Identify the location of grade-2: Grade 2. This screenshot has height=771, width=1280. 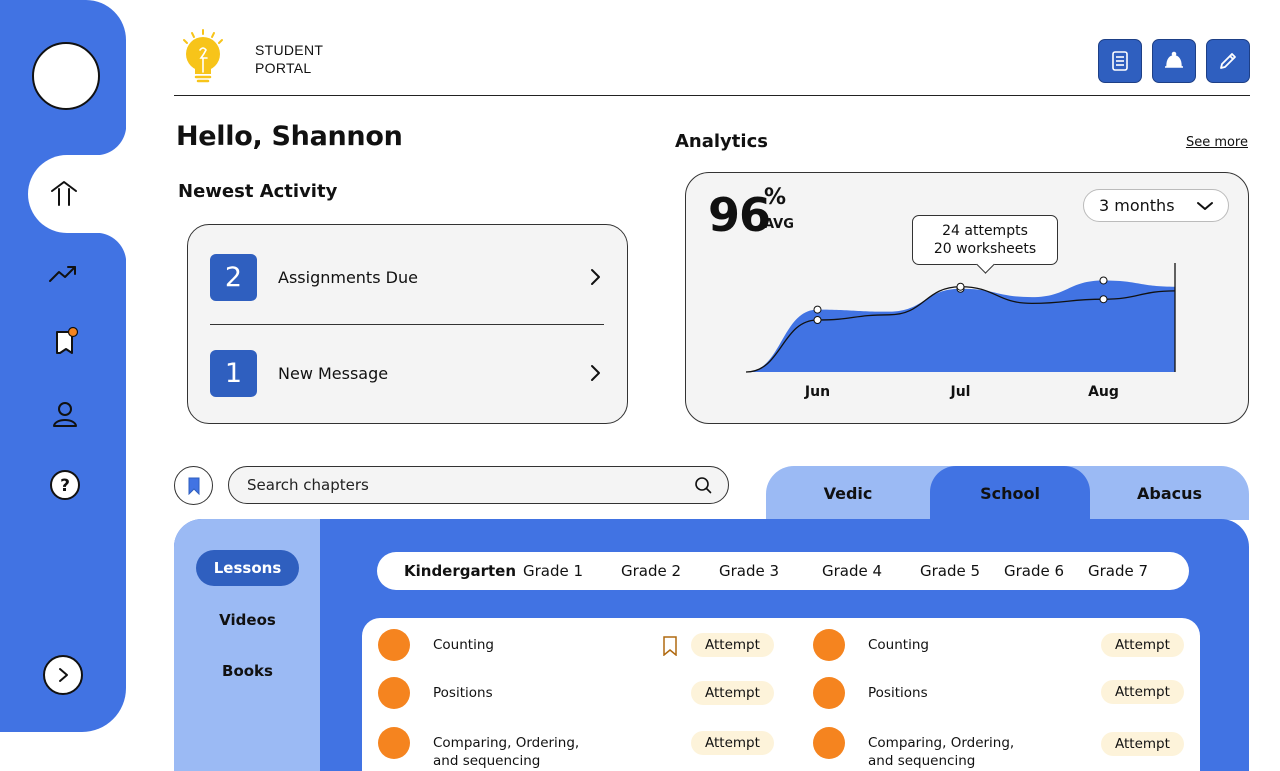
(651, 571).